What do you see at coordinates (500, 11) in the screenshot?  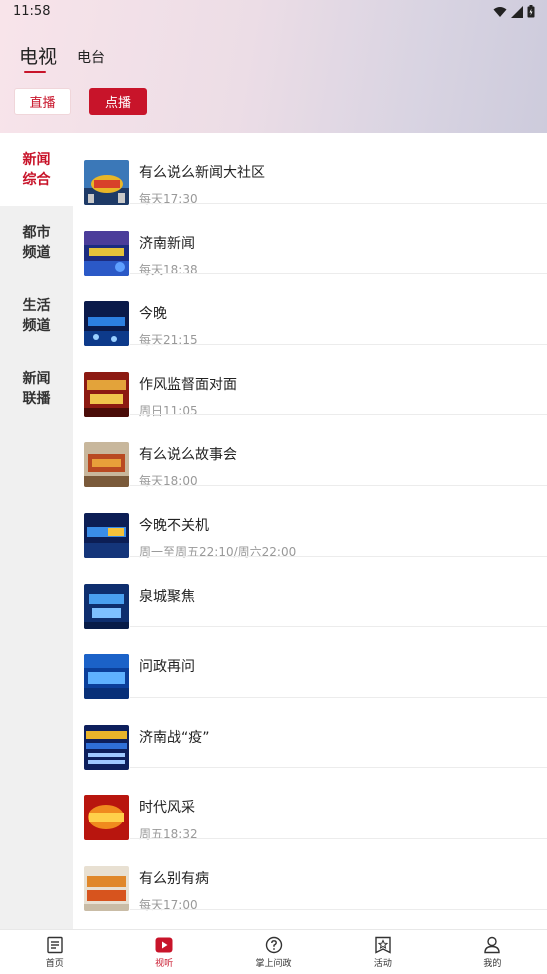 I see `wifi-icon` at bounding box center [500, 11].